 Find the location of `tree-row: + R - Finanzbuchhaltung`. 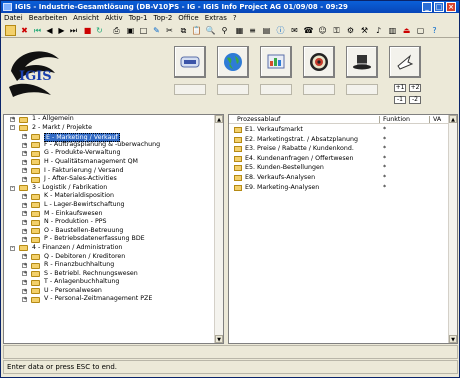

tree-row: + R - Finanzbuchhaltung is located at coordinates (109, 265).